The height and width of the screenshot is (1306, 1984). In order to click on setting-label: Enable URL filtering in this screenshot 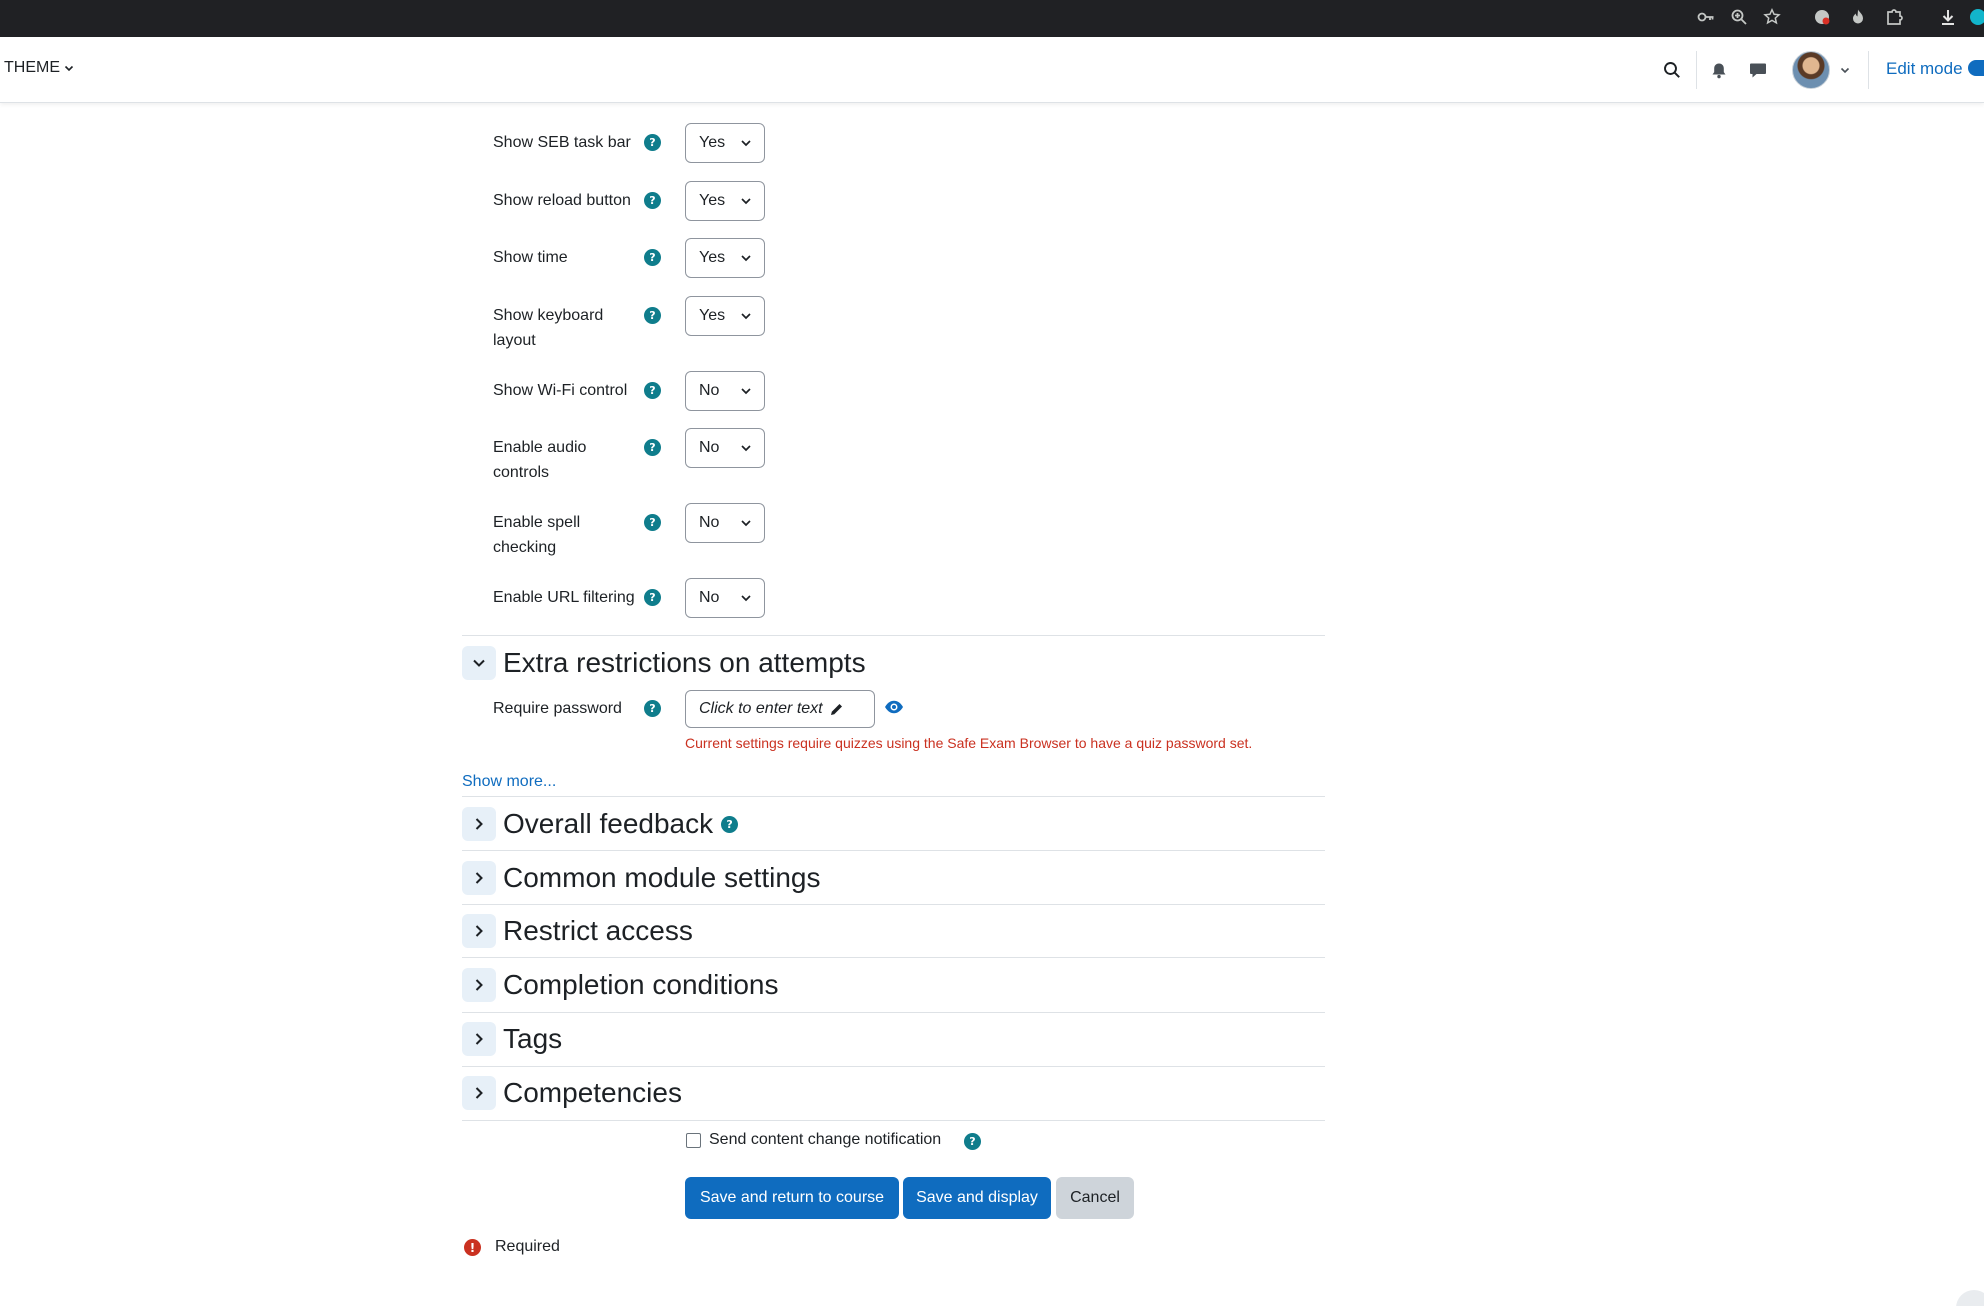, I will do `click(564, 597)`.